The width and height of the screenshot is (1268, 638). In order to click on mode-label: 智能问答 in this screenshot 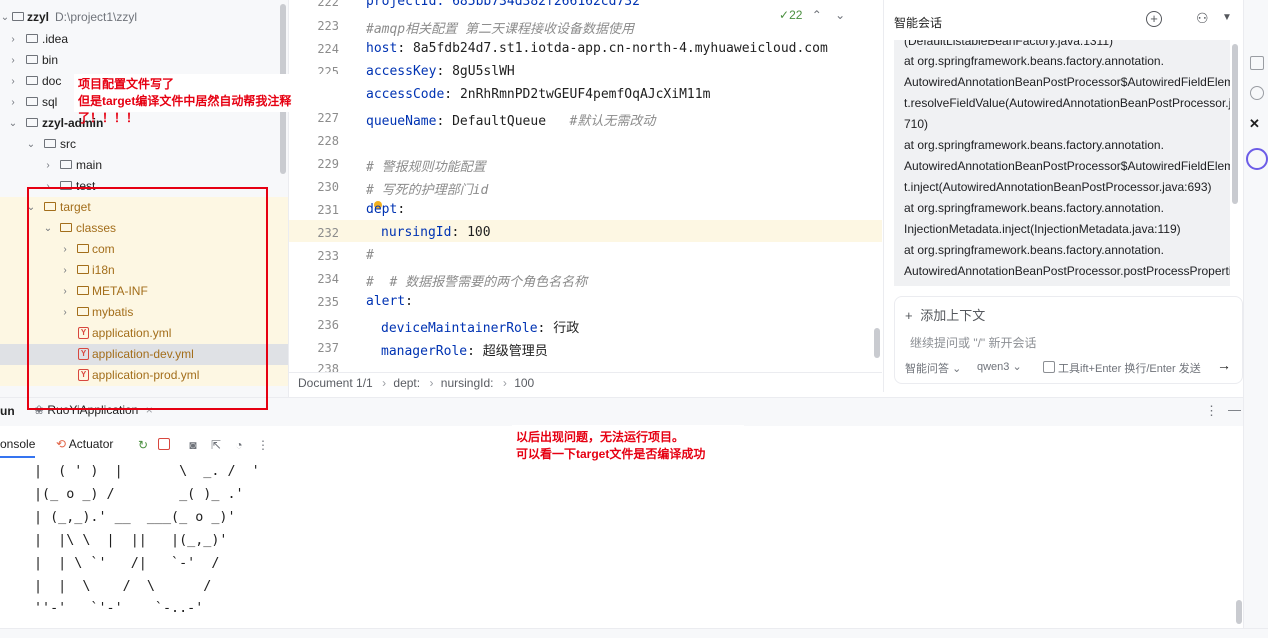, I will do `click(927, 369)`.